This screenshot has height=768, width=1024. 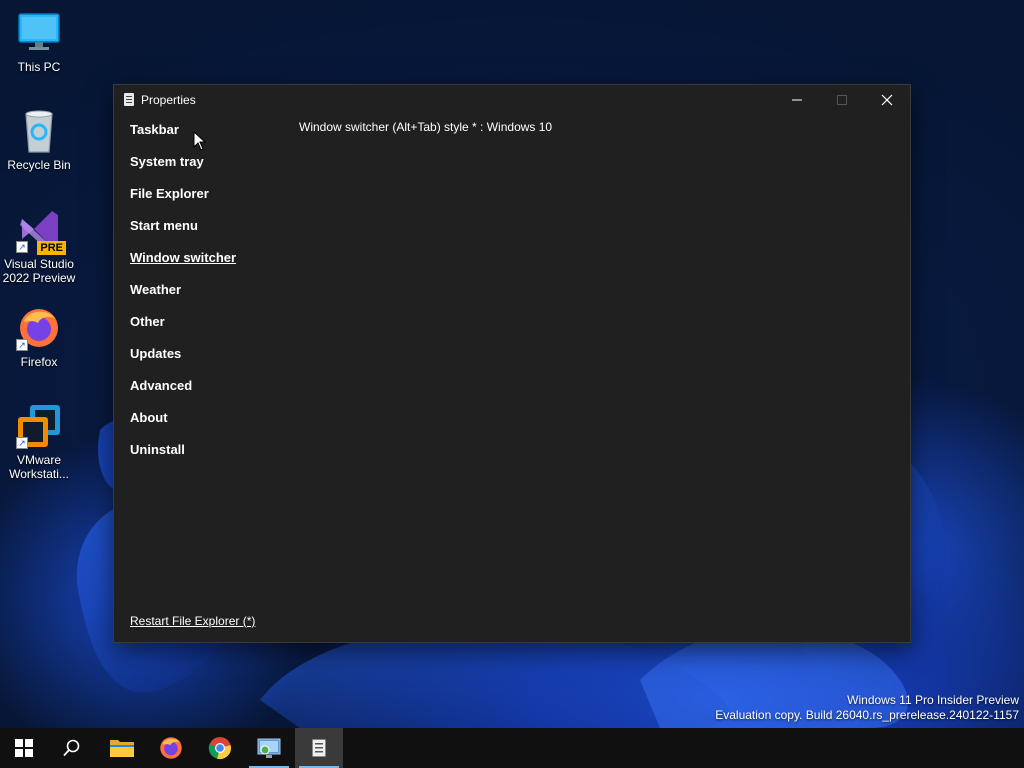 What do you see at coordinates (51, 248) in the screenshot?
I see `preview-badge: PRE` at bounding box center [51, 248].